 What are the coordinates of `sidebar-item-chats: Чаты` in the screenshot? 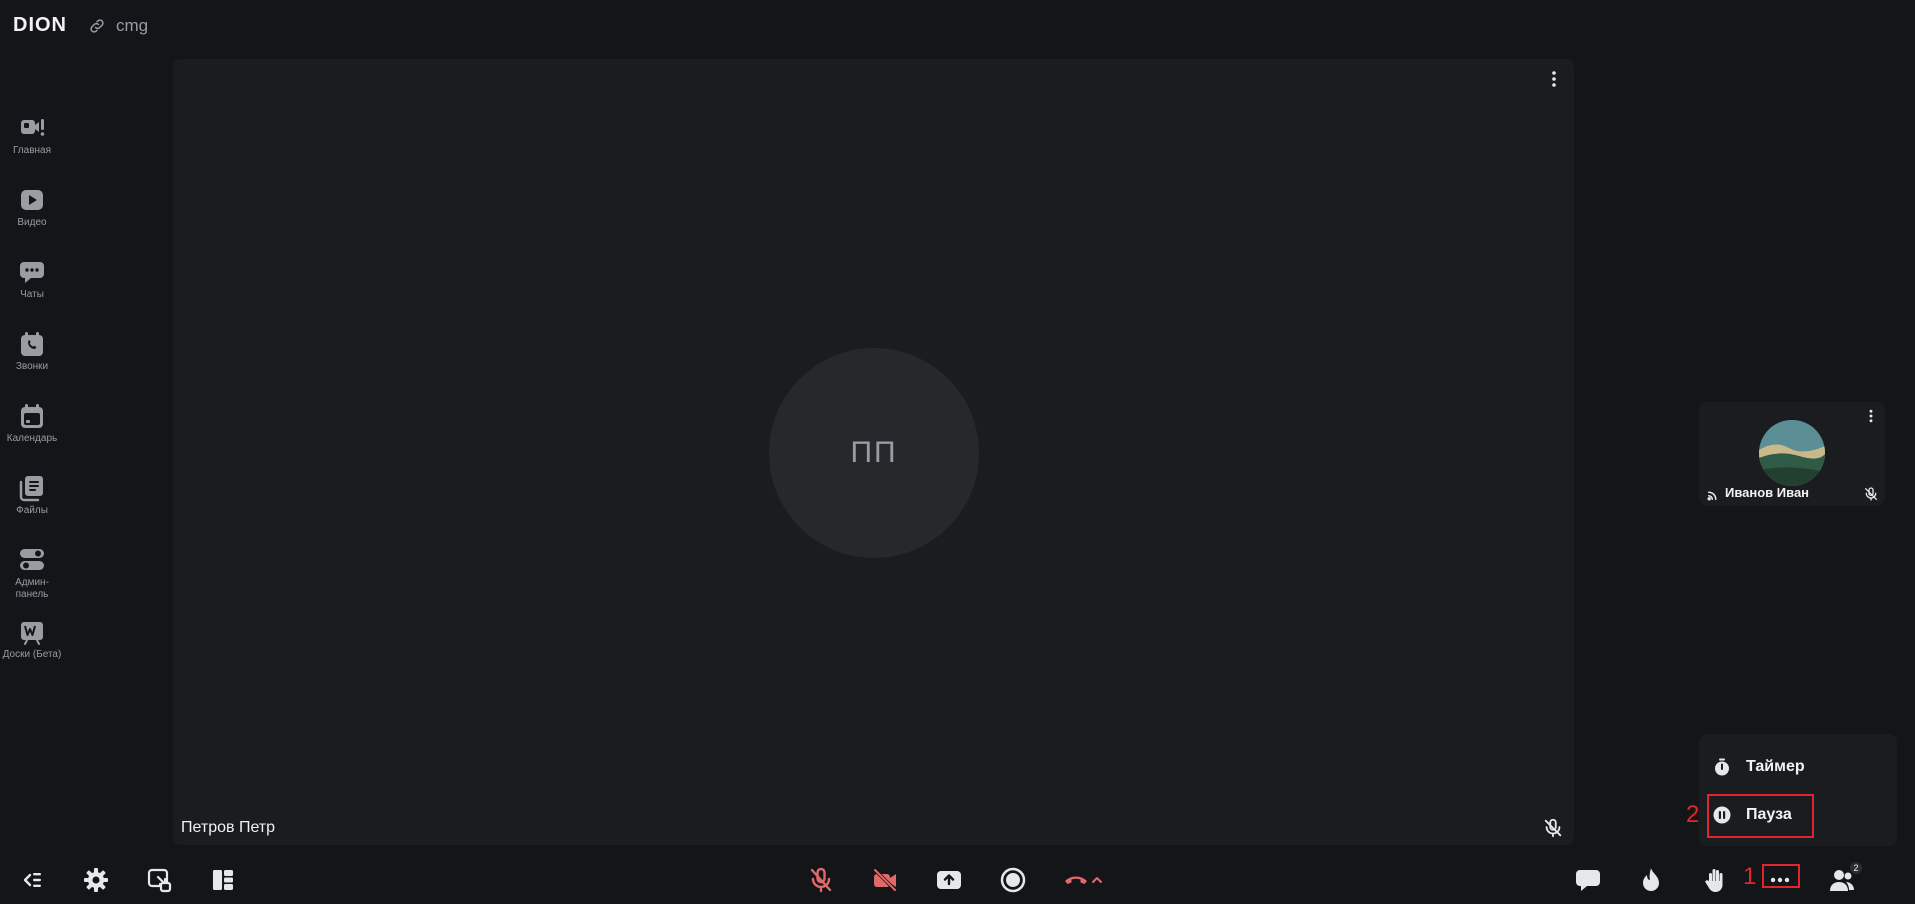 It's located at (32, 279).